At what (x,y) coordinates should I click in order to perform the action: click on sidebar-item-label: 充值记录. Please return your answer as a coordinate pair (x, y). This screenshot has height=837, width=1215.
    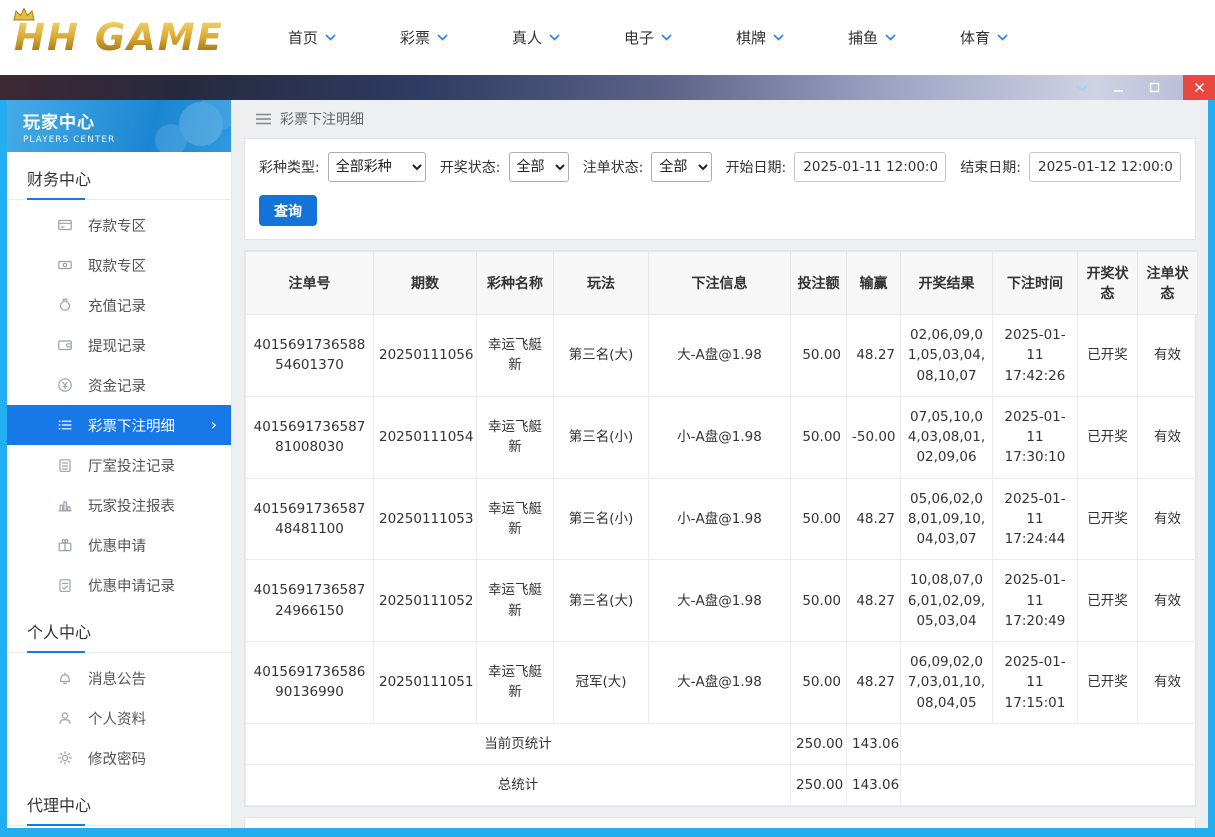
    Looking at the image, I should click on (117, 306).